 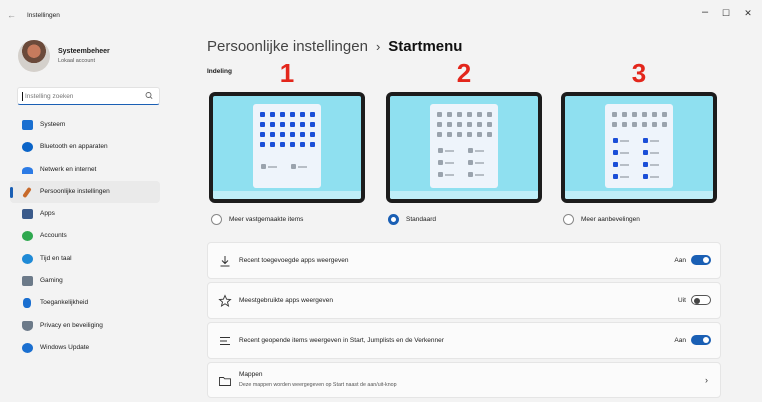 What do you see at coordinates (93, 57) in the screenshot?
I see `user-profile: Systeembeheer Lokaal account` at bounding box center [93, 57].